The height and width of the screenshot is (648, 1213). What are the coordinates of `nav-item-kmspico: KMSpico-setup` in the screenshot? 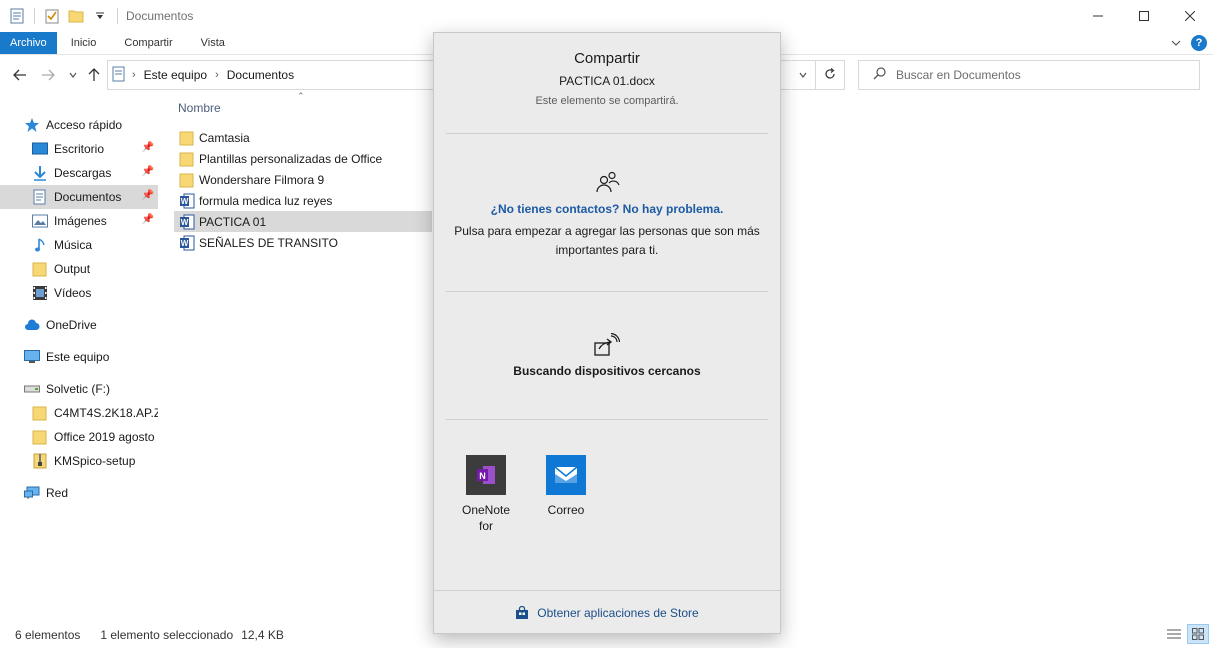 It's located at (79, 461).